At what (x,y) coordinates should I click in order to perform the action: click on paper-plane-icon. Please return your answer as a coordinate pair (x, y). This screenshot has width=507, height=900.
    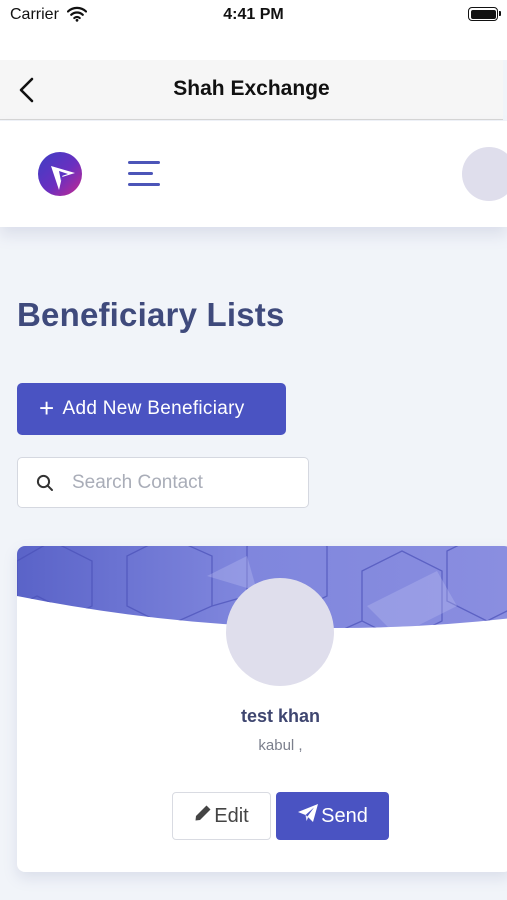
    Looking at the image, I should click on (308, 816).